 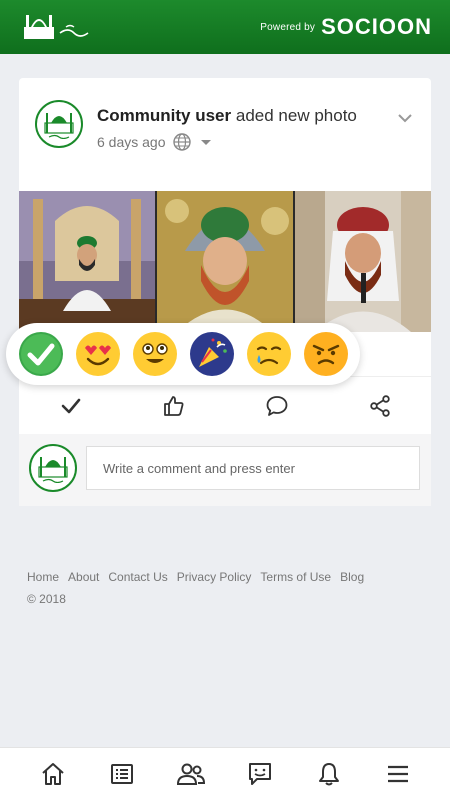 I want to click on footer-link-about: About, so click(x=83, y=577).